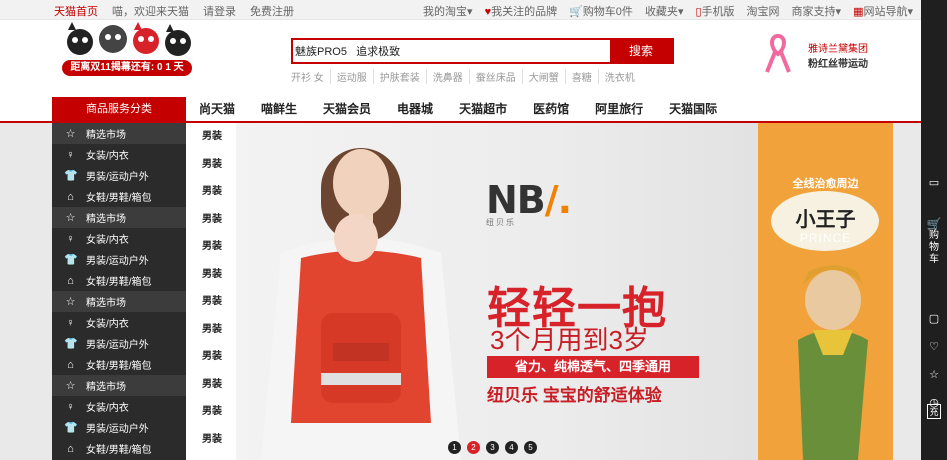  Describe the element at coordinates (619, 109) in the screenshot. I see `nav-item: 阿里旅行` at that location.